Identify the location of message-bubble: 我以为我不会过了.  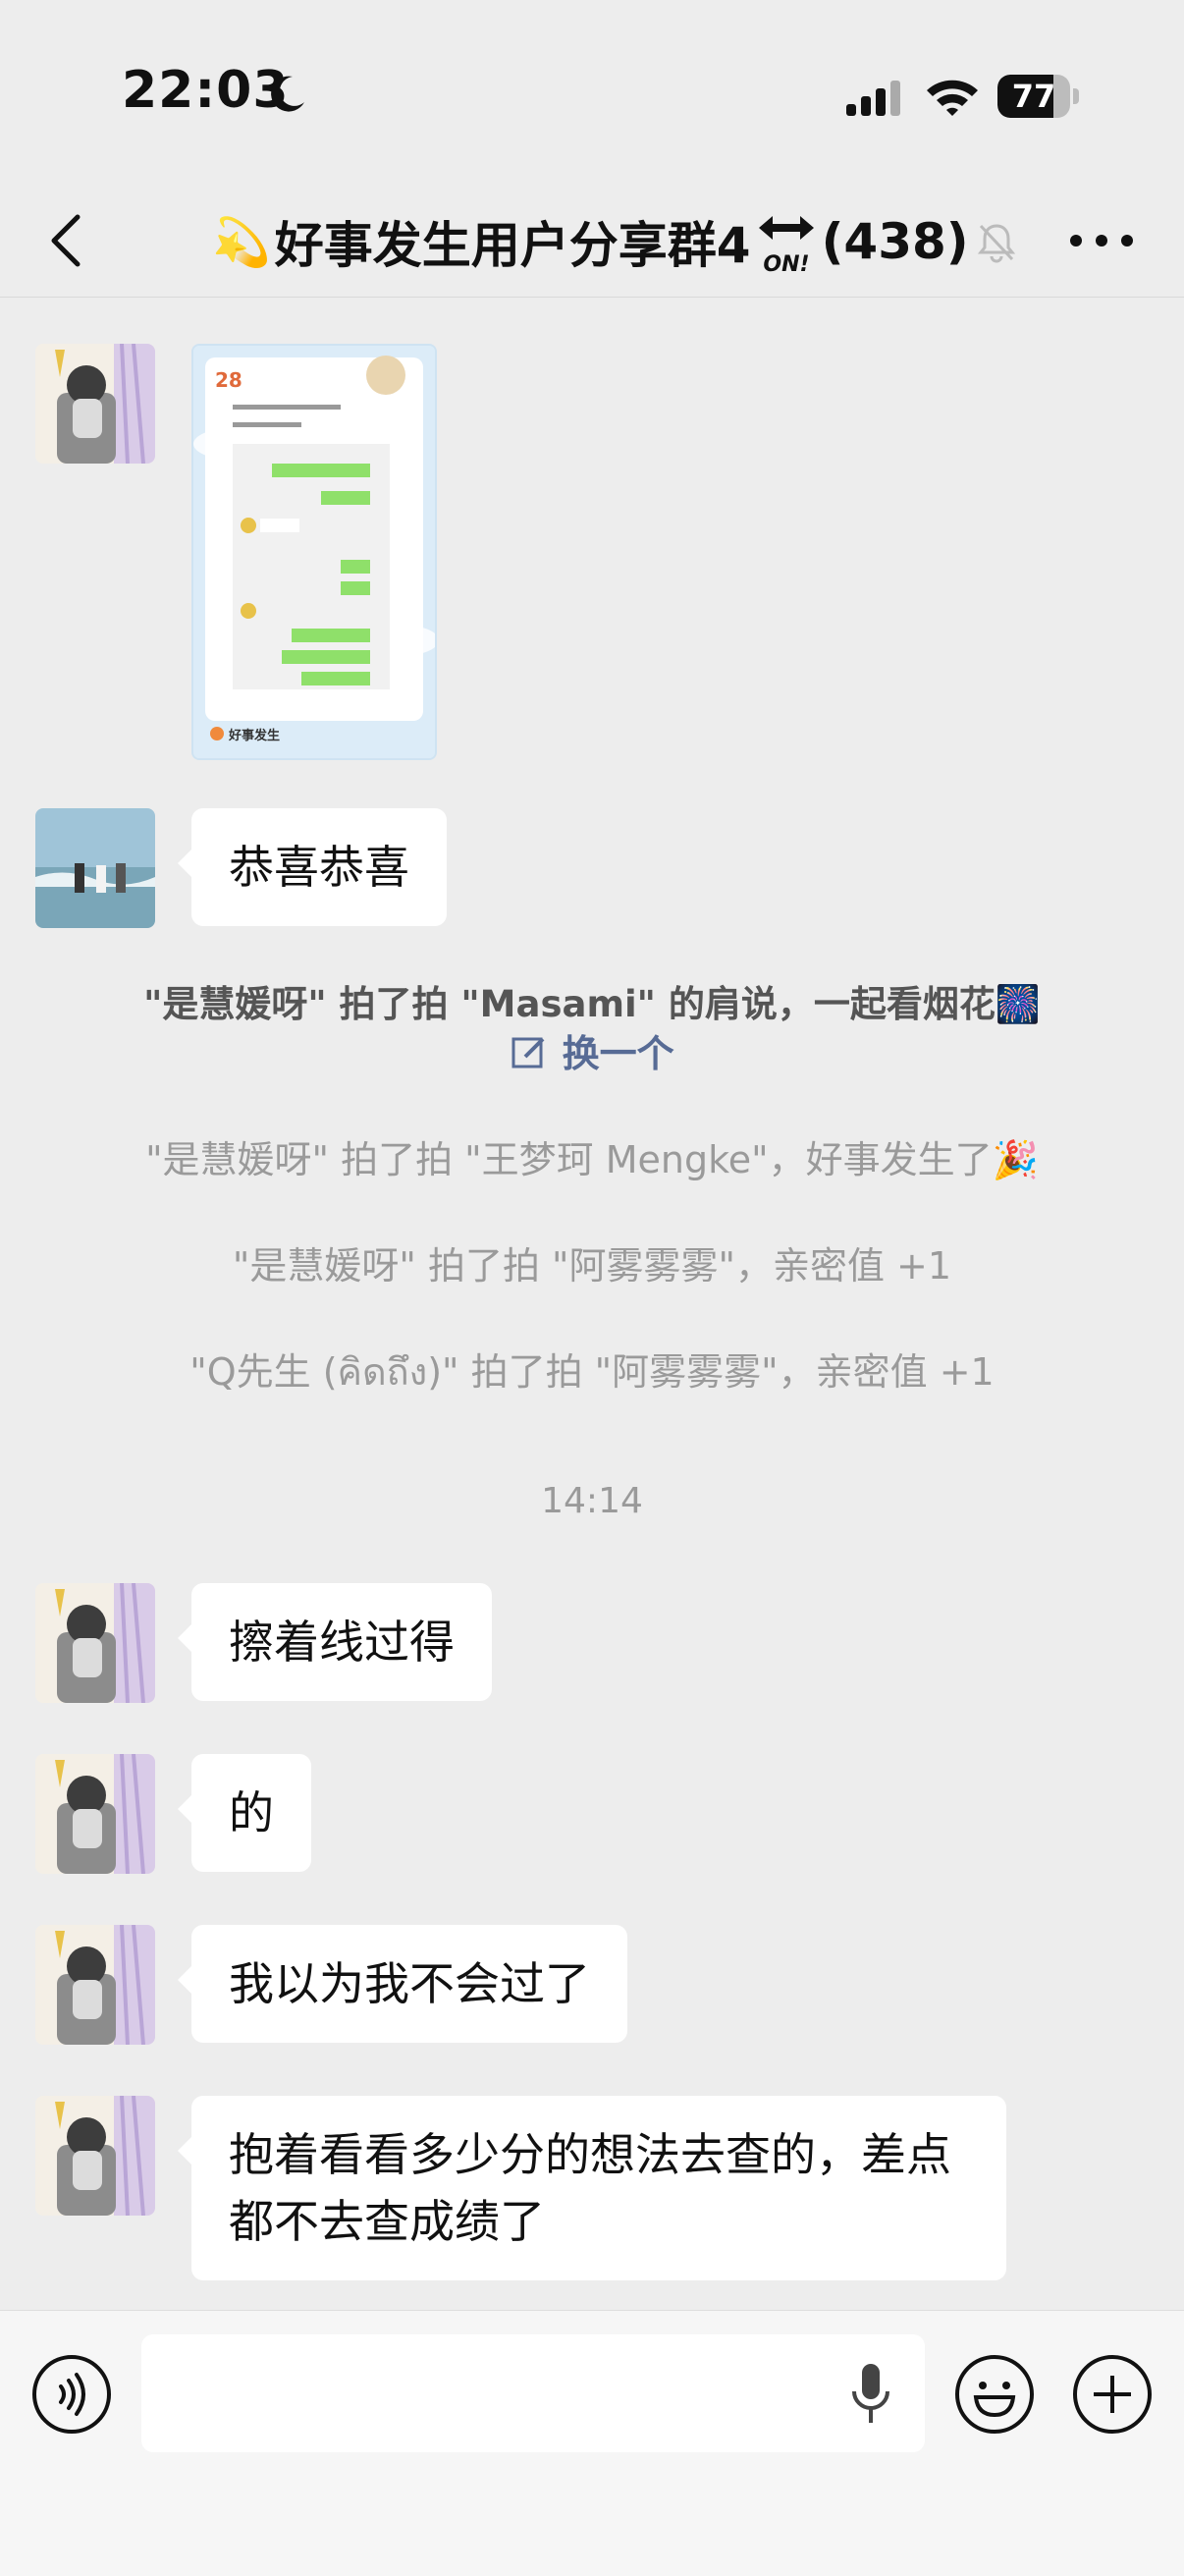
(402, 1984).